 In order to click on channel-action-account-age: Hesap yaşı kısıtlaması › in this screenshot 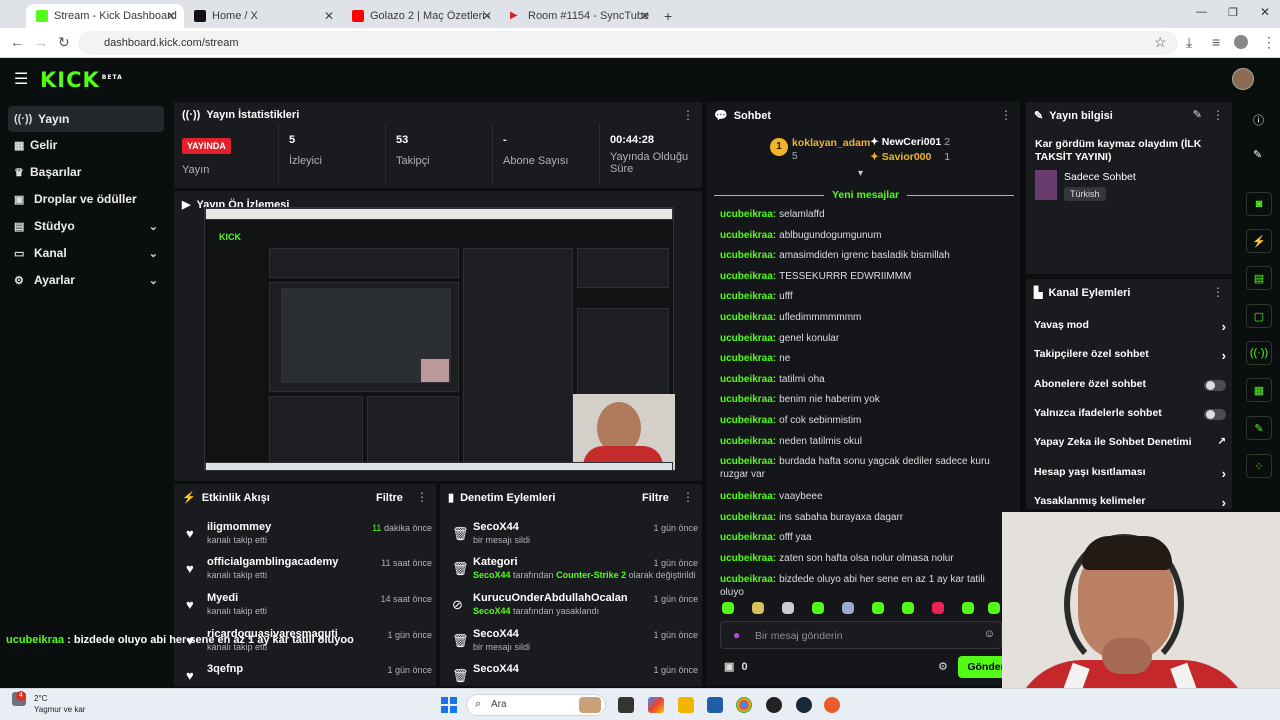, I will do `click(1130, 476)`.